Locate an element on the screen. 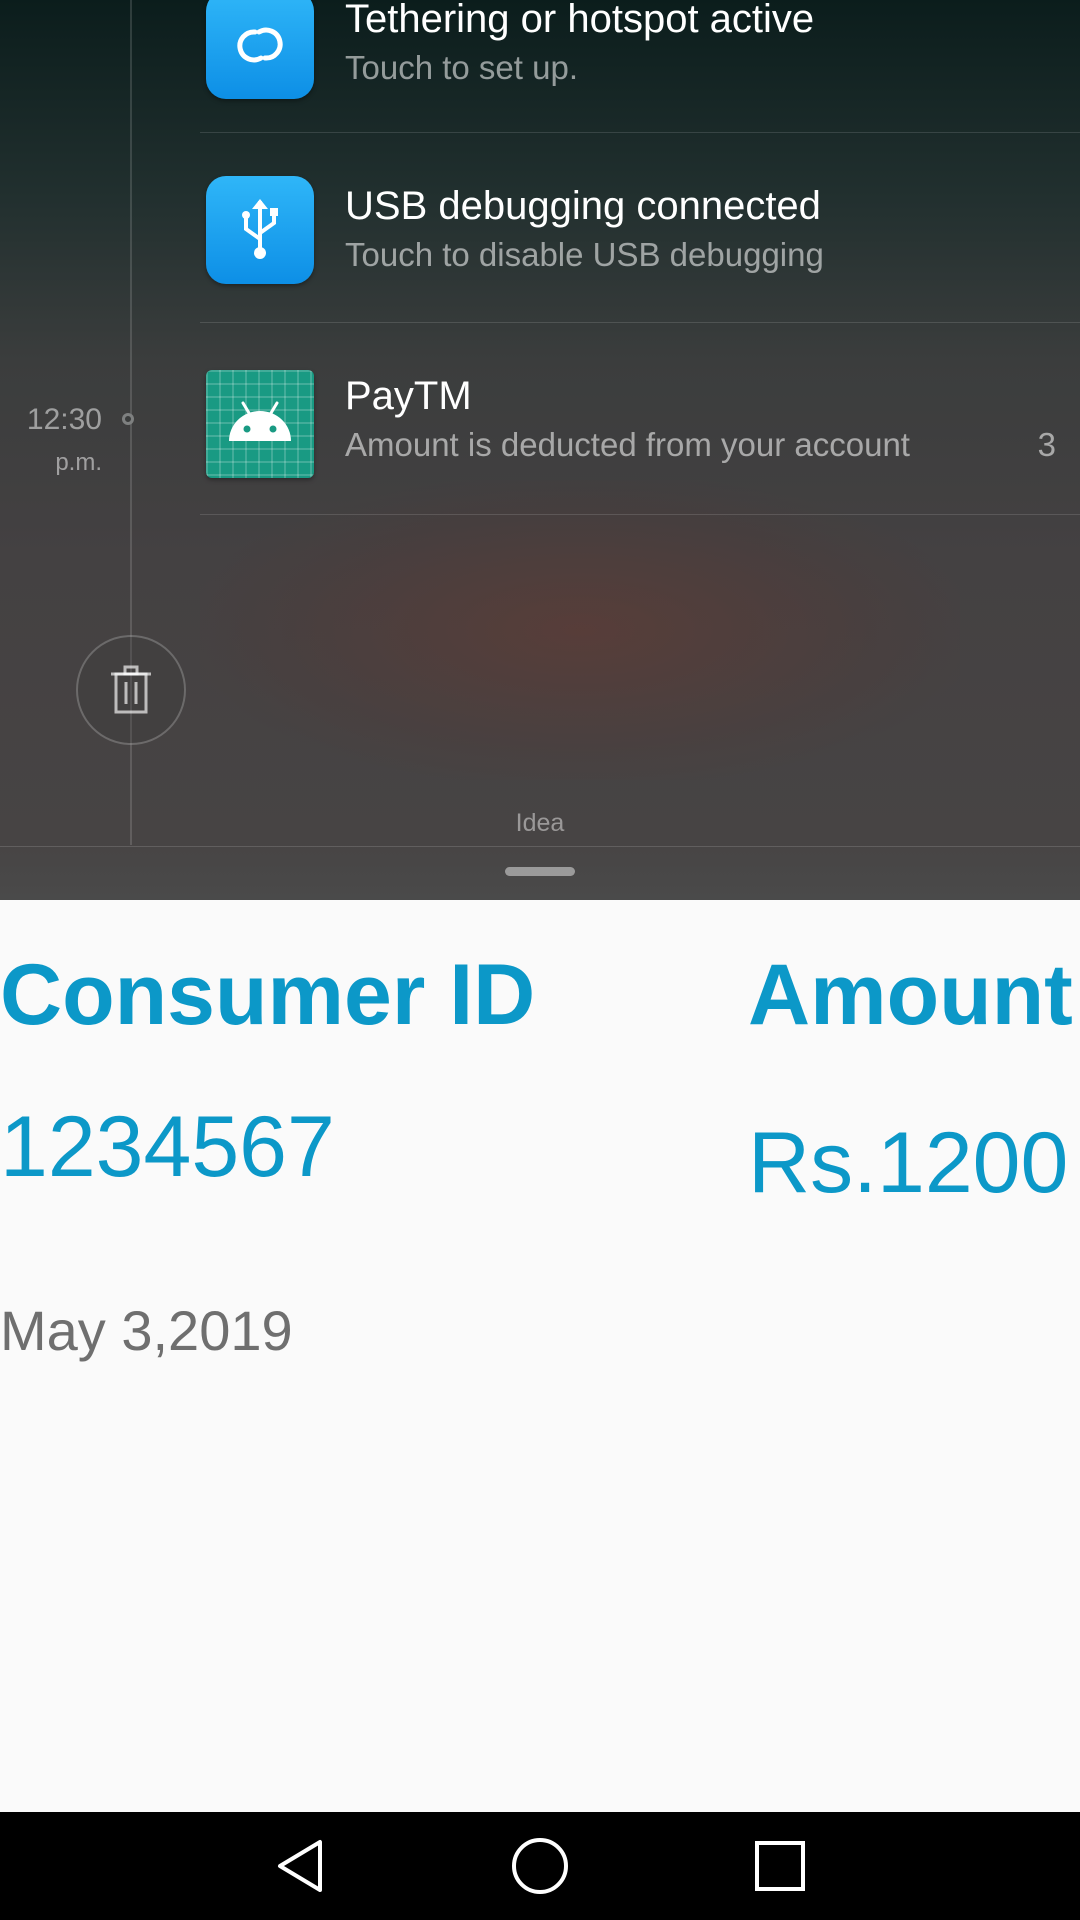  home-icon is located at coordinates (540, 1866).